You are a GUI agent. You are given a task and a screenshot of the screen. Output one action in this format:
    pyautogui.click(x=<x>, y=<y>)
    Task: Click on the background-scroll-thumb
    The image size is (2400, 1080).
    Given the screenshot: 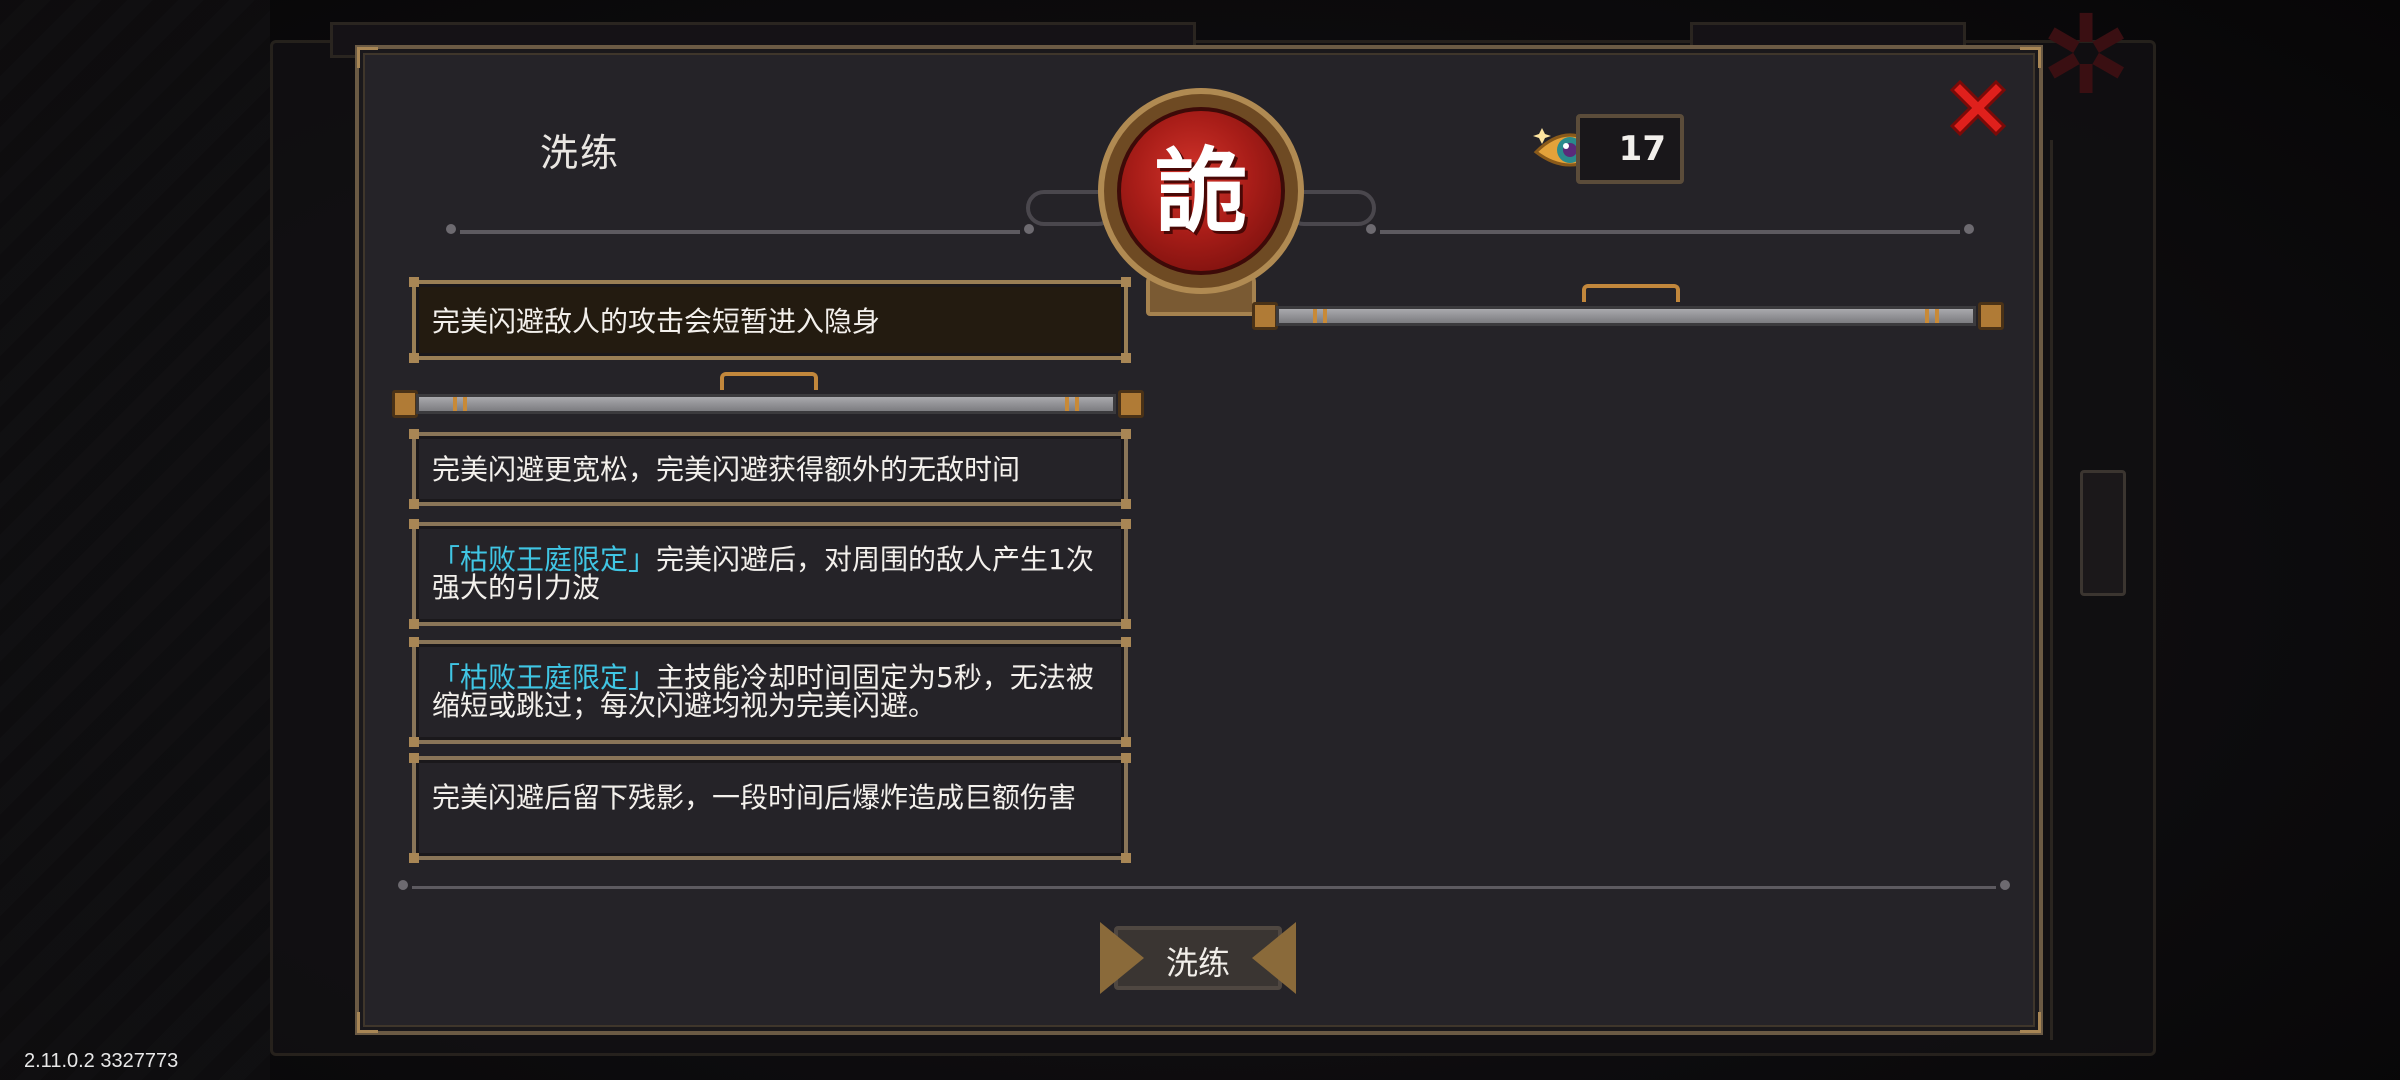 What is the action you would take?
    pyautogui.click(x=2103, y=533)
    